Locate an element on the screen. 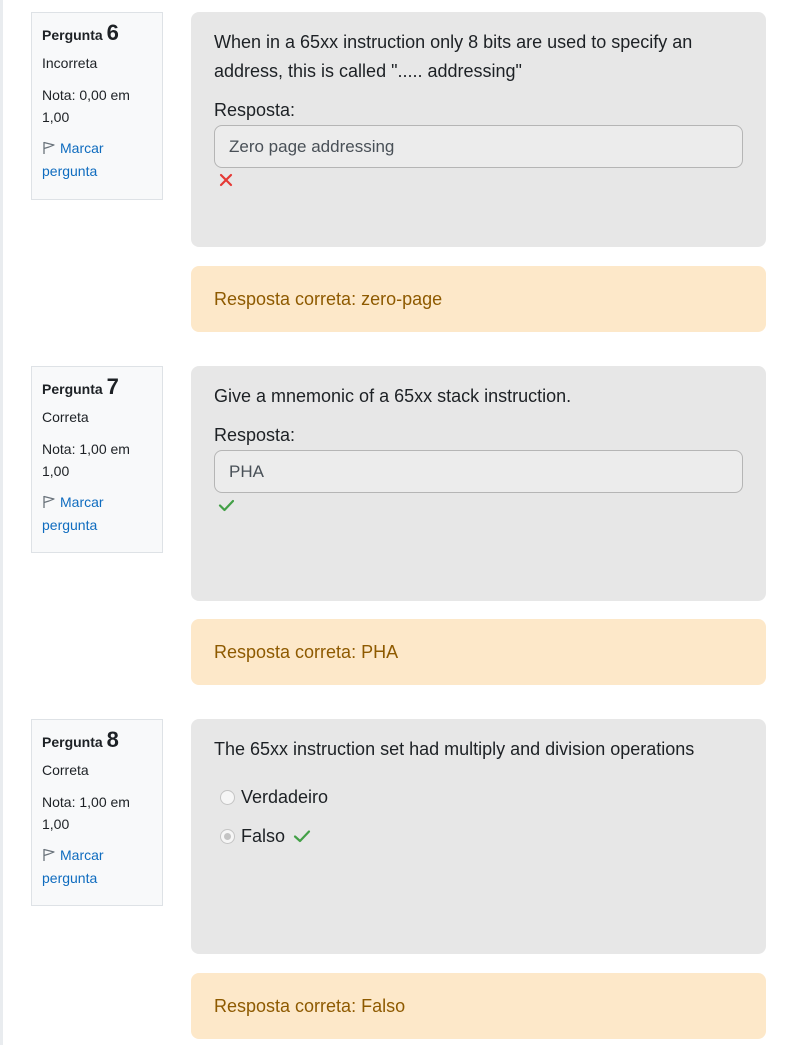 The height and width of the screenshot is (1045, 786). option-verdadeiro: Verdadeiro is located at coordinates (481, 797).